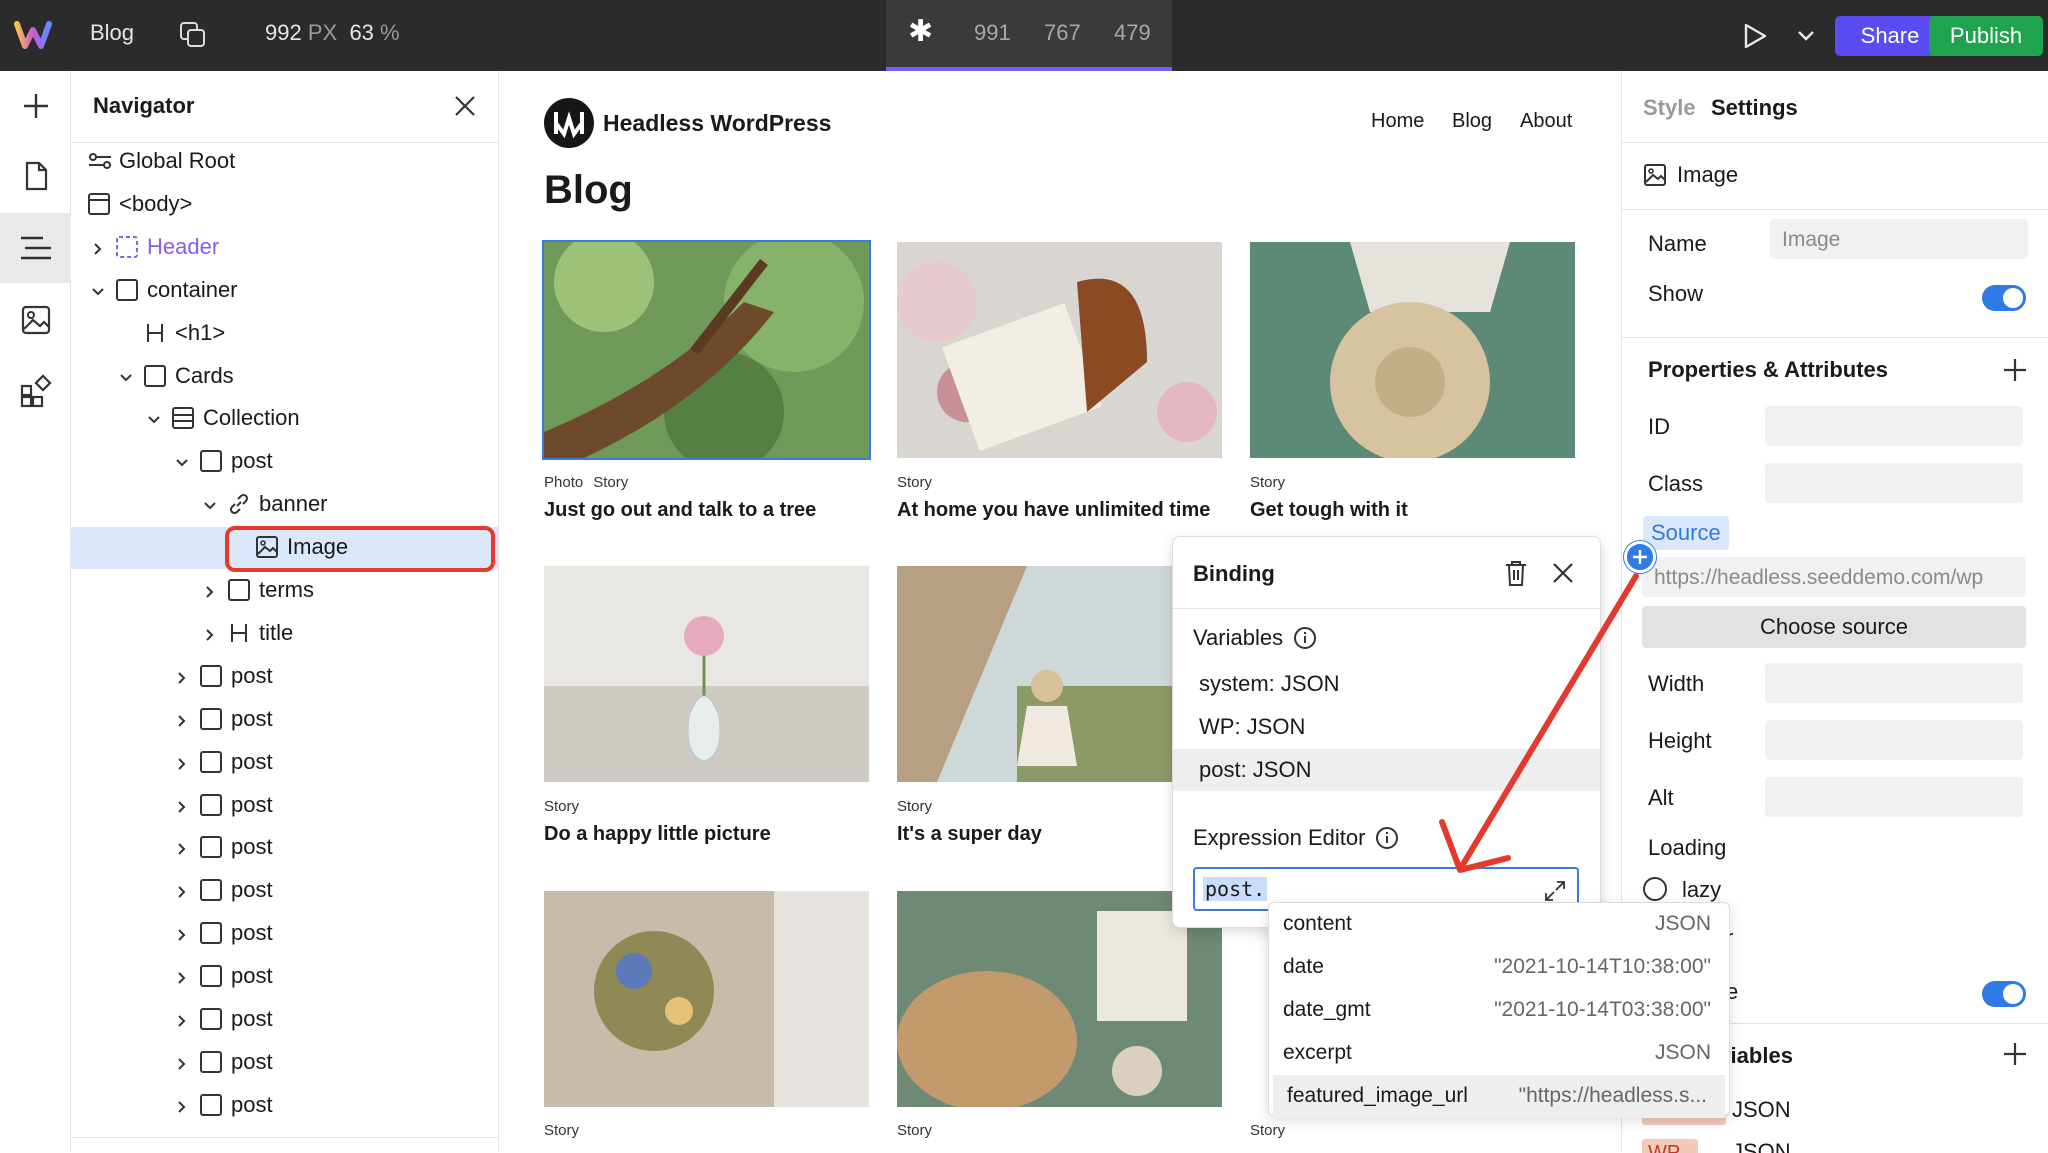  I want to click on tree-item: Collection, so click(284, 419).